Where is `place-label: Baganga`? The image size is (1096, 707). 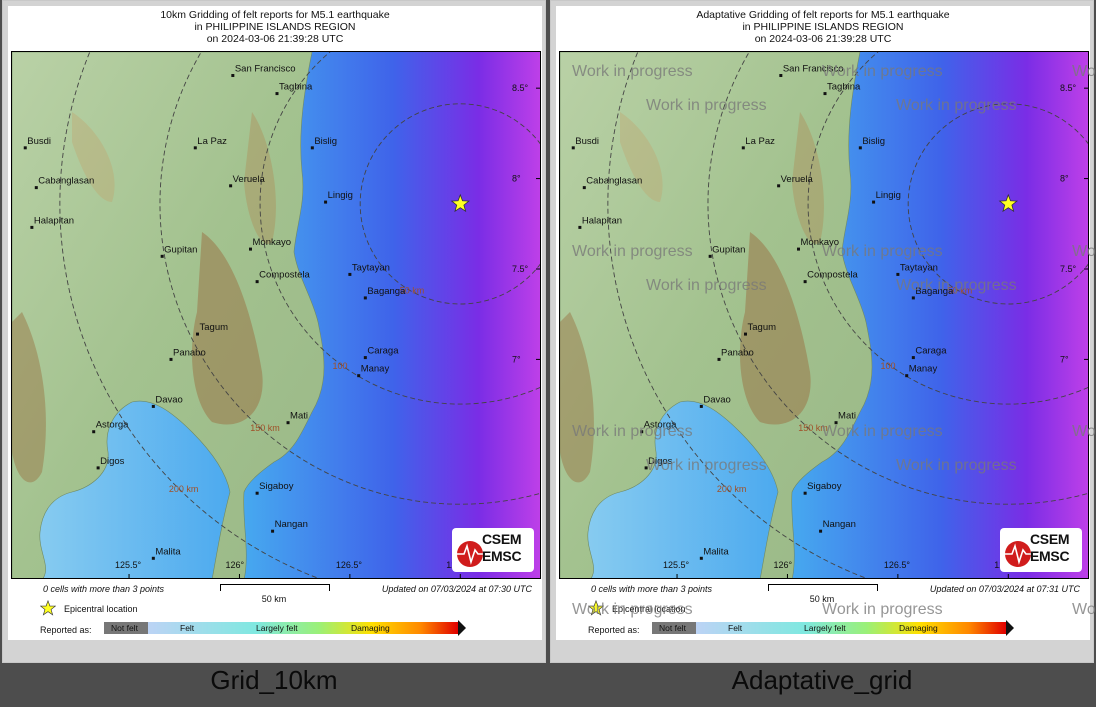
place-label: Baganga is located at coordinates (934, 291).